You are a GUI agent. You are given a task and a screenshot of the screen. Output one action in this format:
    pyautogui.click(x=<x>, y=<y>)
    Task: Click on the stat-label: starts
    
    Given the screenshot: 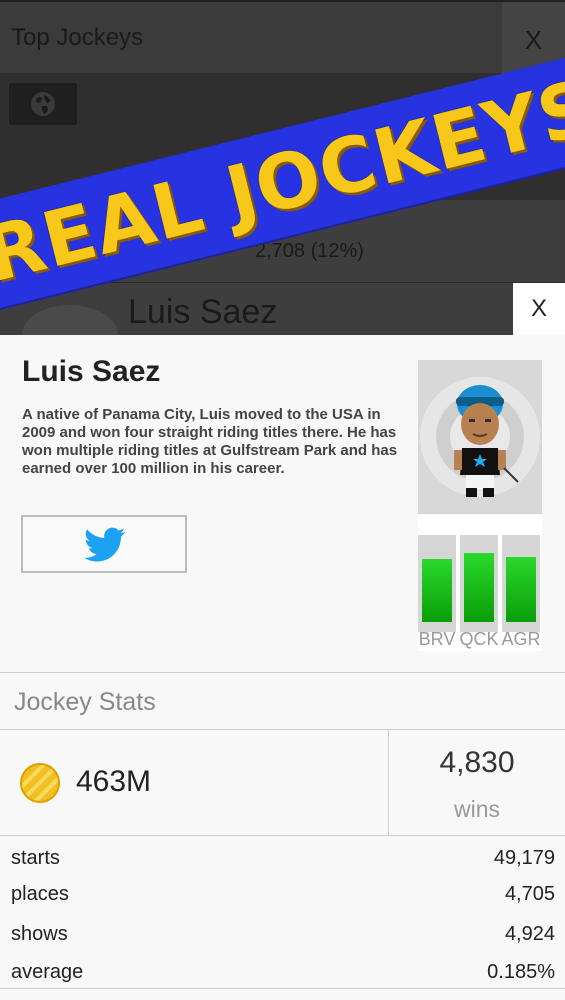 What is the action you would take?
    pyautogui.click(x=35, y=858)
    